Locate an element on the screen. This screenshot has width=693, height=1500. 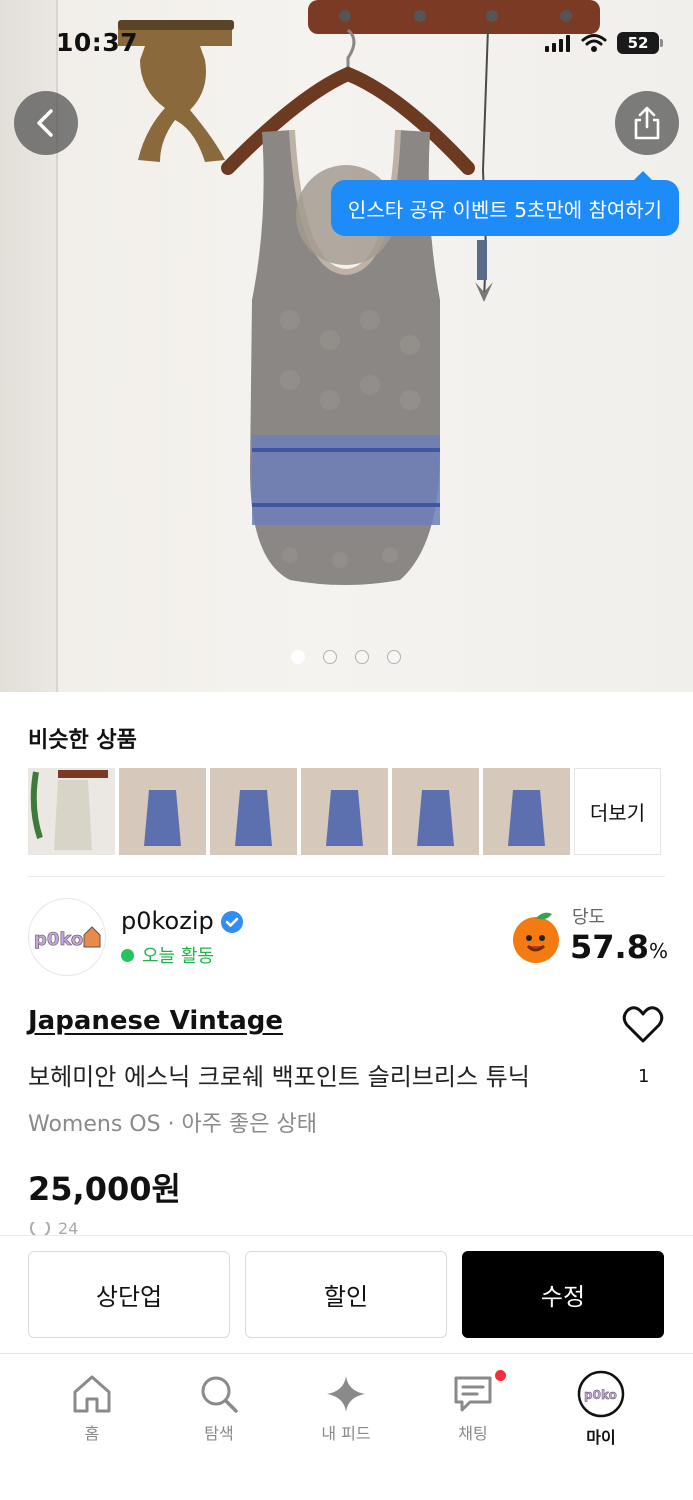
seller-avatar: p0ko is located at coordinates (67, 937).